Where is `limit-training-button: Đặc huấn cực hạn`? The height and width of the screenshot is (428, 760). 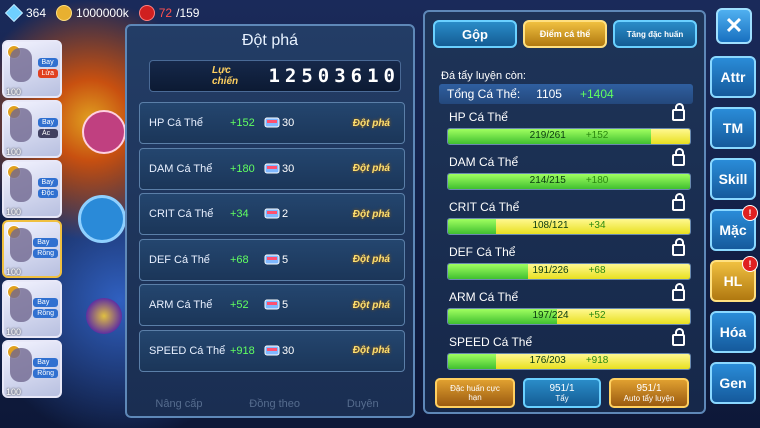
limit-training-button: Đặc huấn cực hạn is located at coordinates (475, 393).